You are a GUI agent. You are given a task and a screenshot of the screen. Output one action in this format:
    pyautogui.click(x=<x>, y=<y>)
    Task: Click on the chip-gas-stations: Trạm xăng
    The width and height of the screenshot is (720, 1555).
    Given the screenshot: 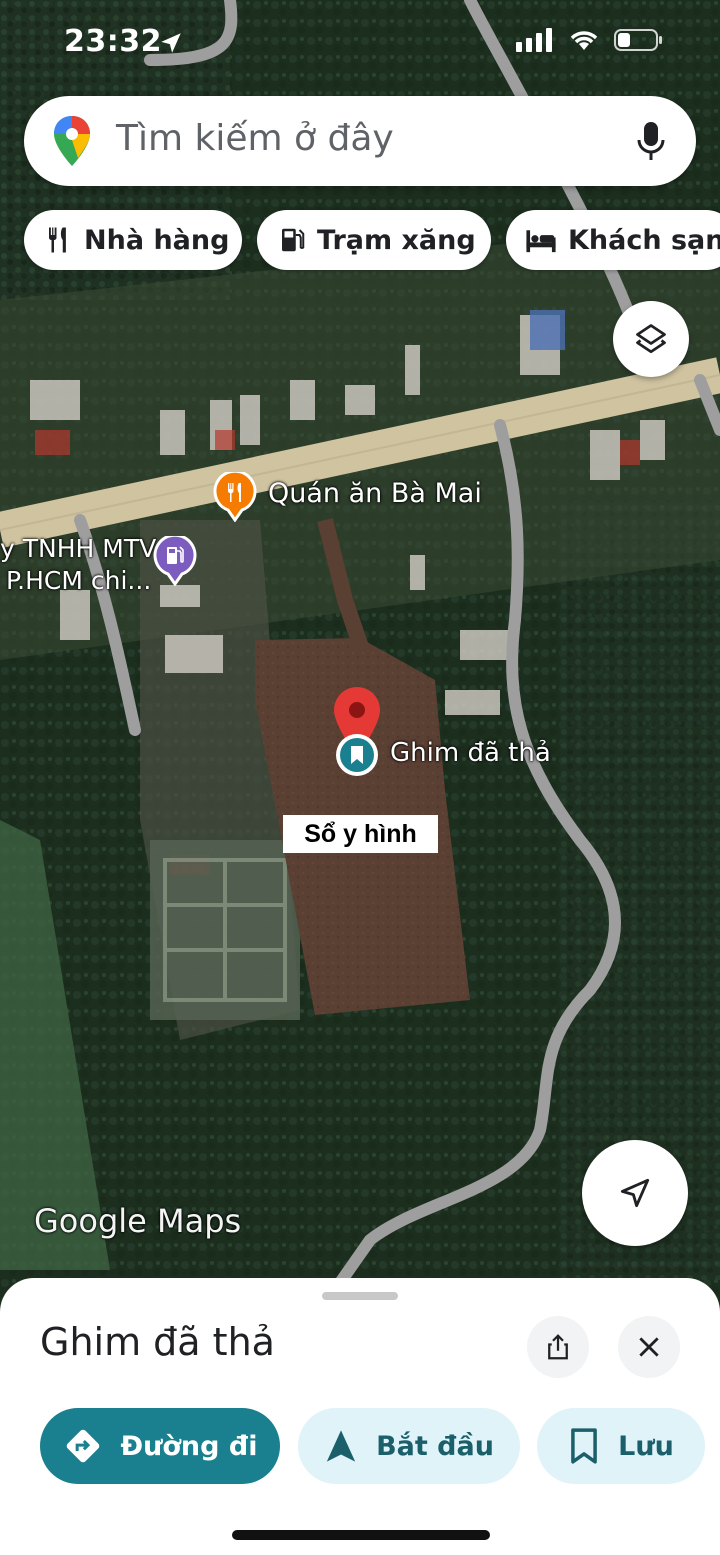 What is the action you would take?
    pyautogui.click(x=374, y=240)
    